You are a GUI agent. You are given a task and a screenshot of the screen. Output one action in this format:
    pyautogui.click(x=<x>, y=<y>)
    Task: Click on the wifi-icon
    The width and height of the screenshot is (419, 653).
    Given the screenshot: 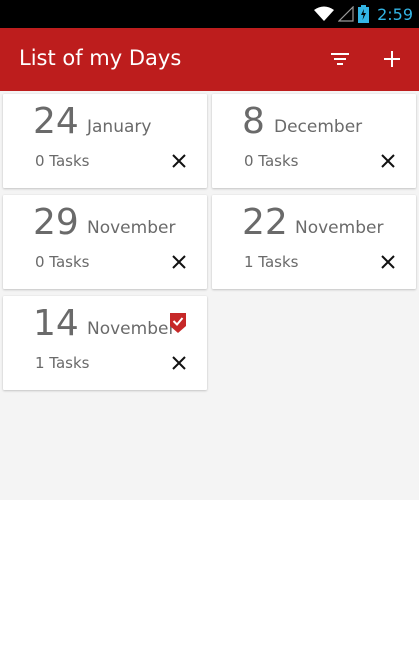 What is the action you would take?
    pyautogui.click(x=324, y=13)
    